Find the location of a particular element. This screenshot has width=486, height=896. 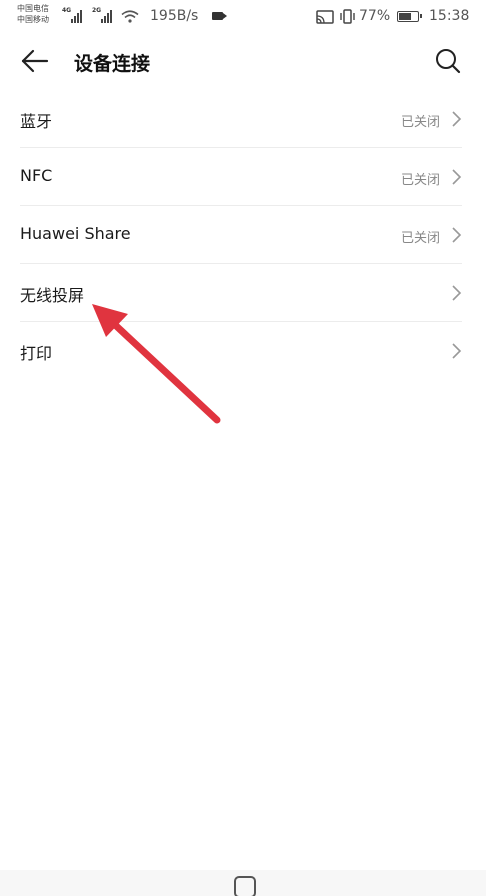

setting-label: 蓝牙 is located at coordinates (36, 121).